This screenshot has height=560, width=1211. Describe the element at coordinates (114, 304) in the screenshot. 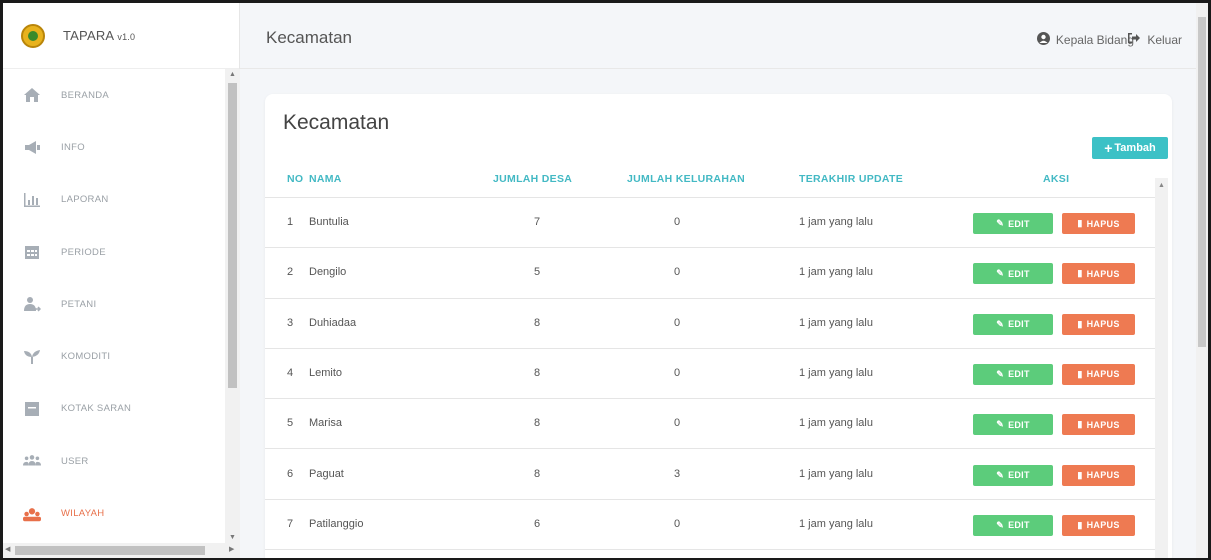

I see `sidebar-item-petani: PETANI` at that location.